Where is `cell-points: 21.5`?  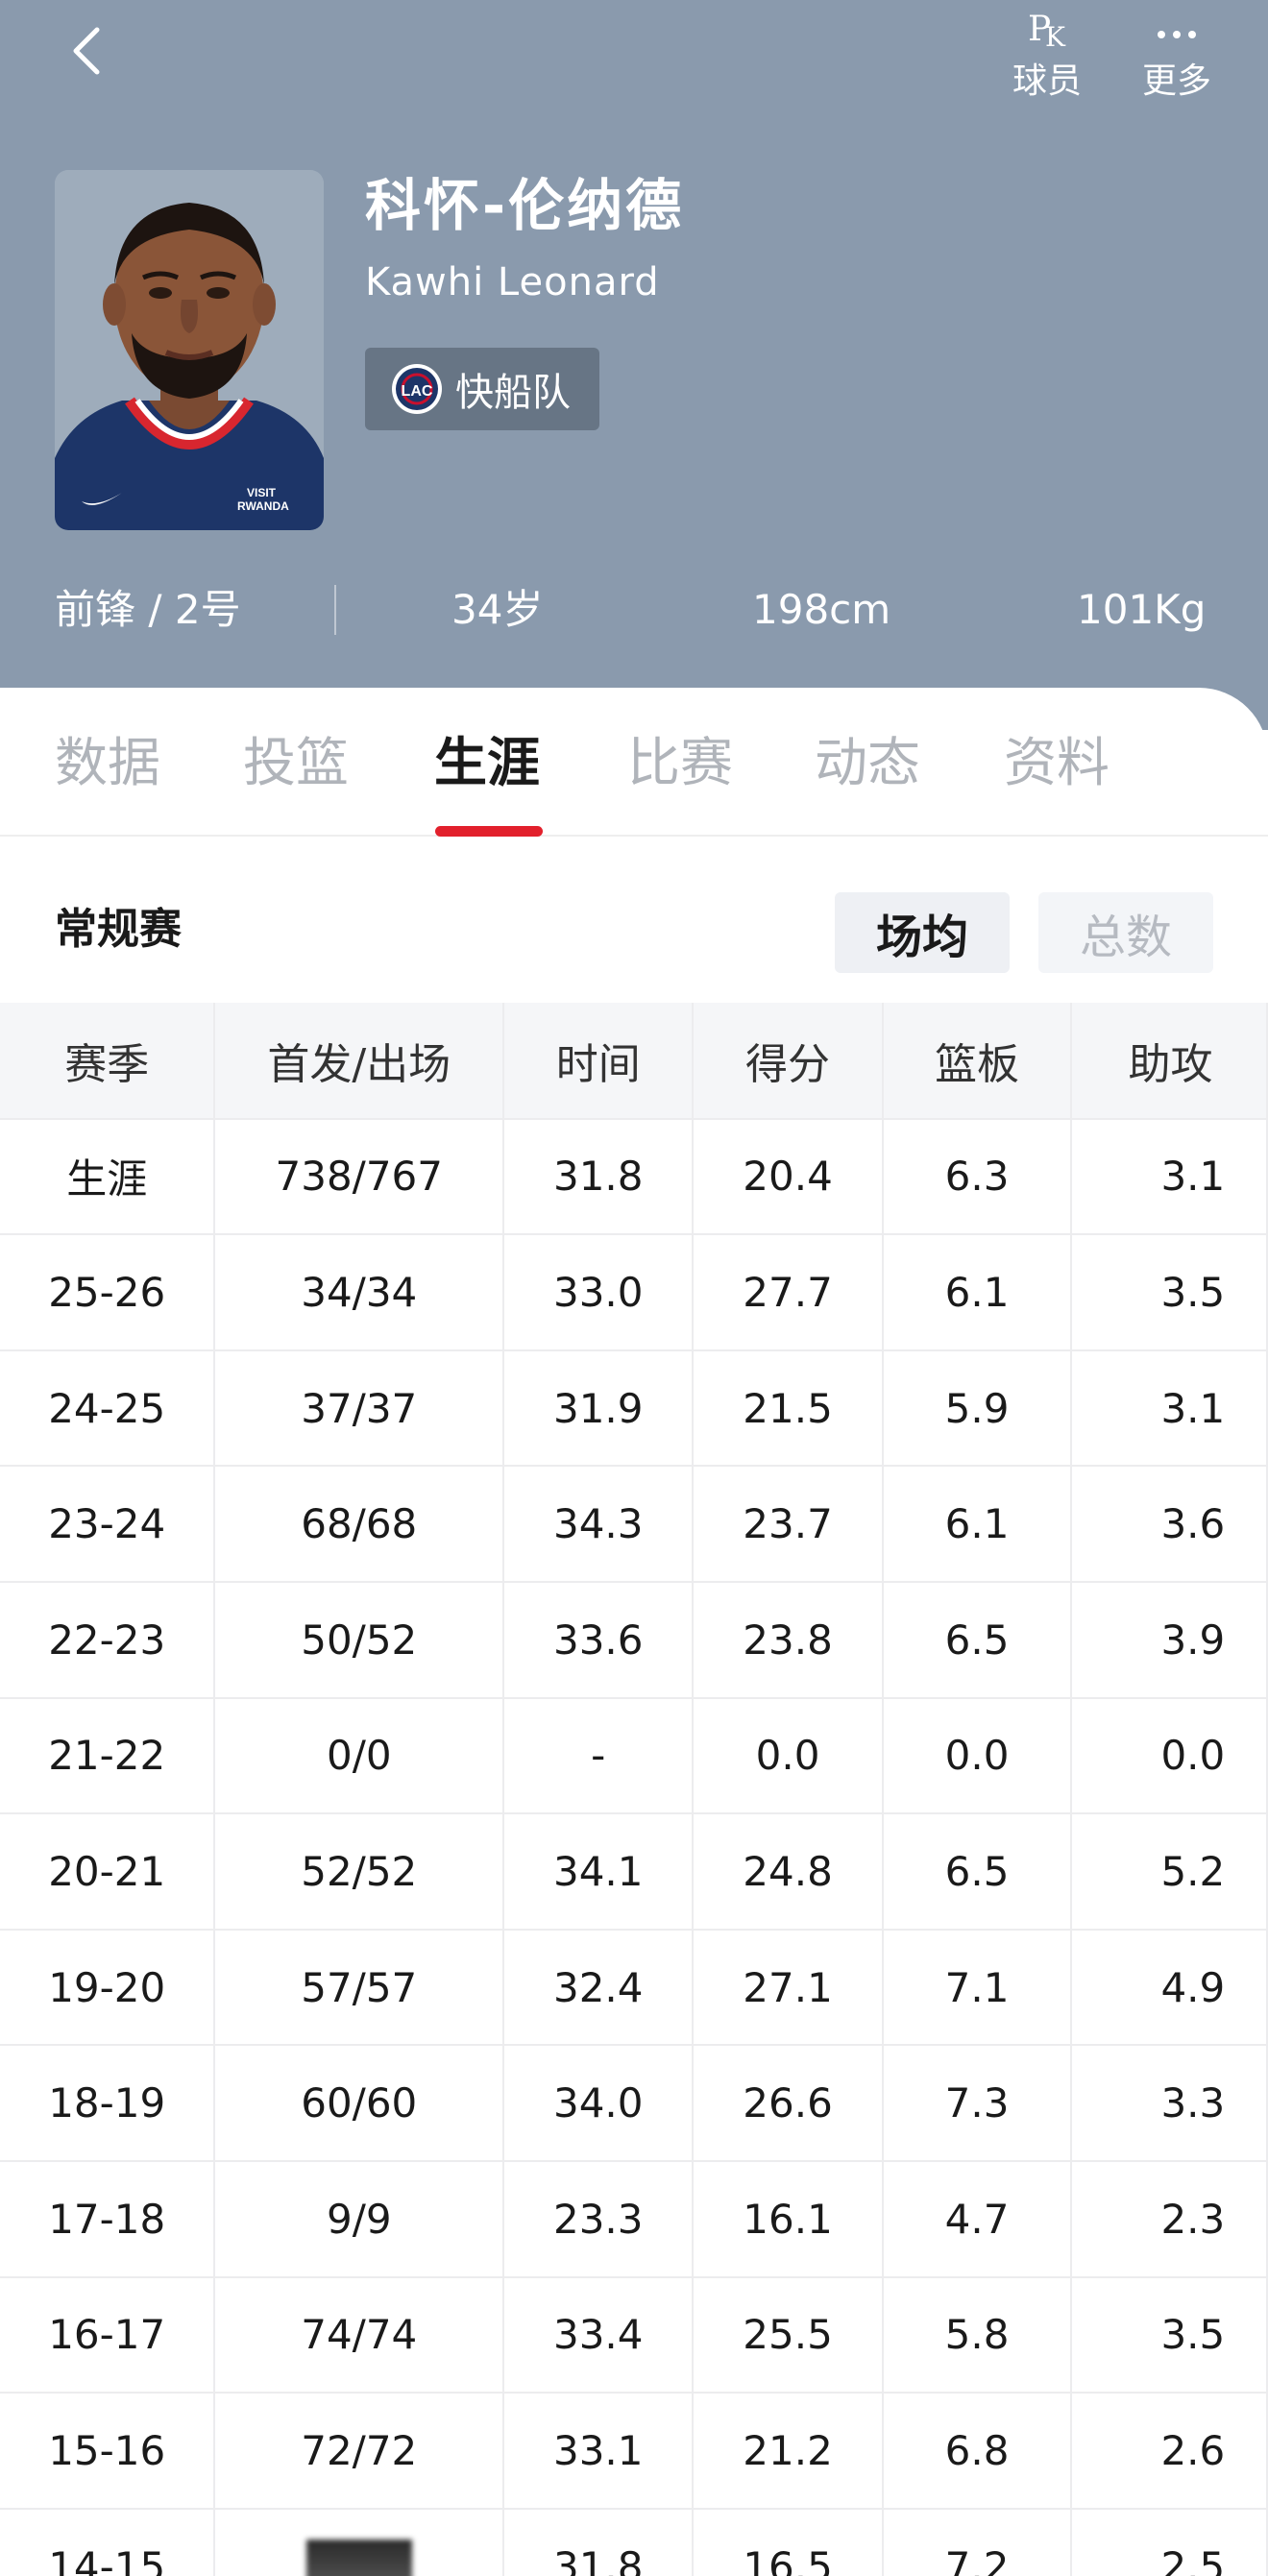
cell-points: 21.5 is located at coordinates (788, 1408).